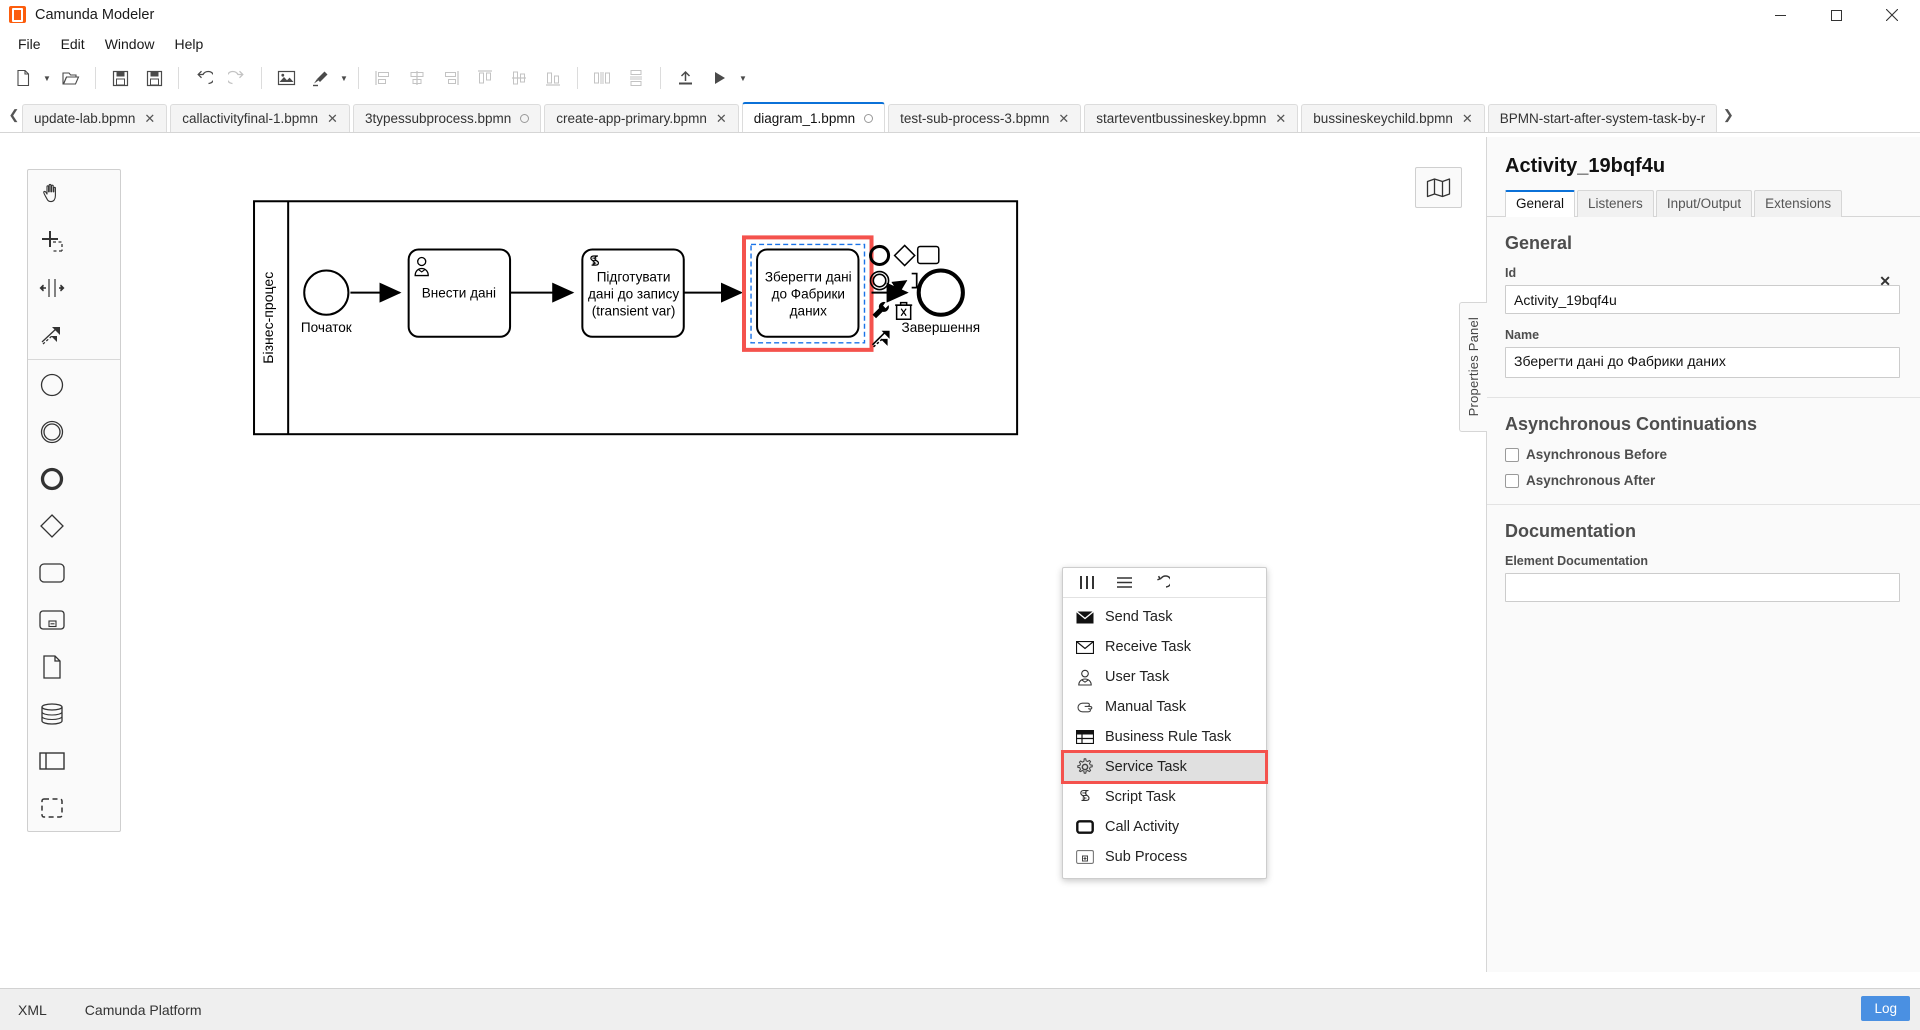 This screenshot has width=1920, height=1030. What do you see at coordinates (73, 44) in the screenshot?
I see `menu-edit: Edit` at bounding box center [73, 44].